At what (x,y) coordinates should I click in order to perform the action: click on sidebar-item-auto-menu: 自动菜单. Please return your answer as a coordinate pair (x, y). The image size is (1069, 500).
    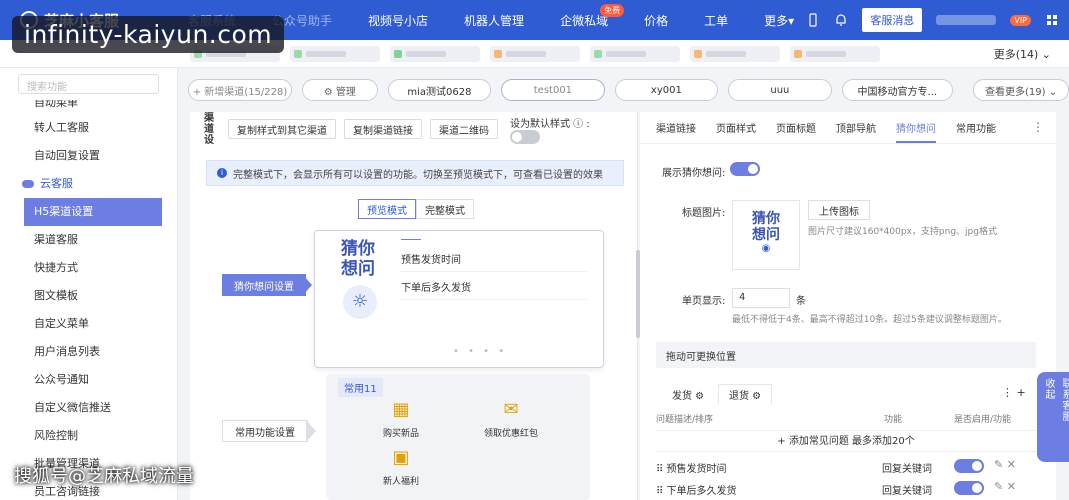
    Looking at the image, I should click on (88, 107).